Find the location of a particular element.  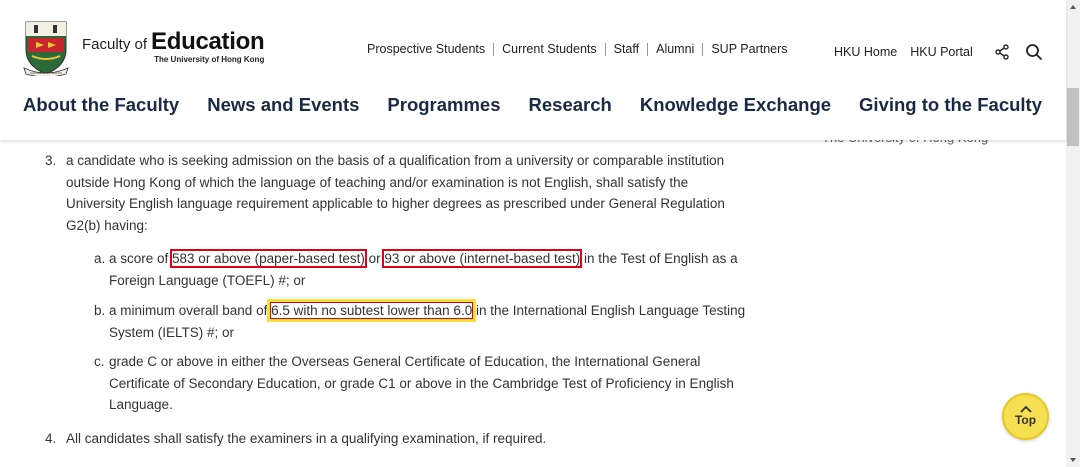

main-nav-research: Research is located at coordinates (570, 105).